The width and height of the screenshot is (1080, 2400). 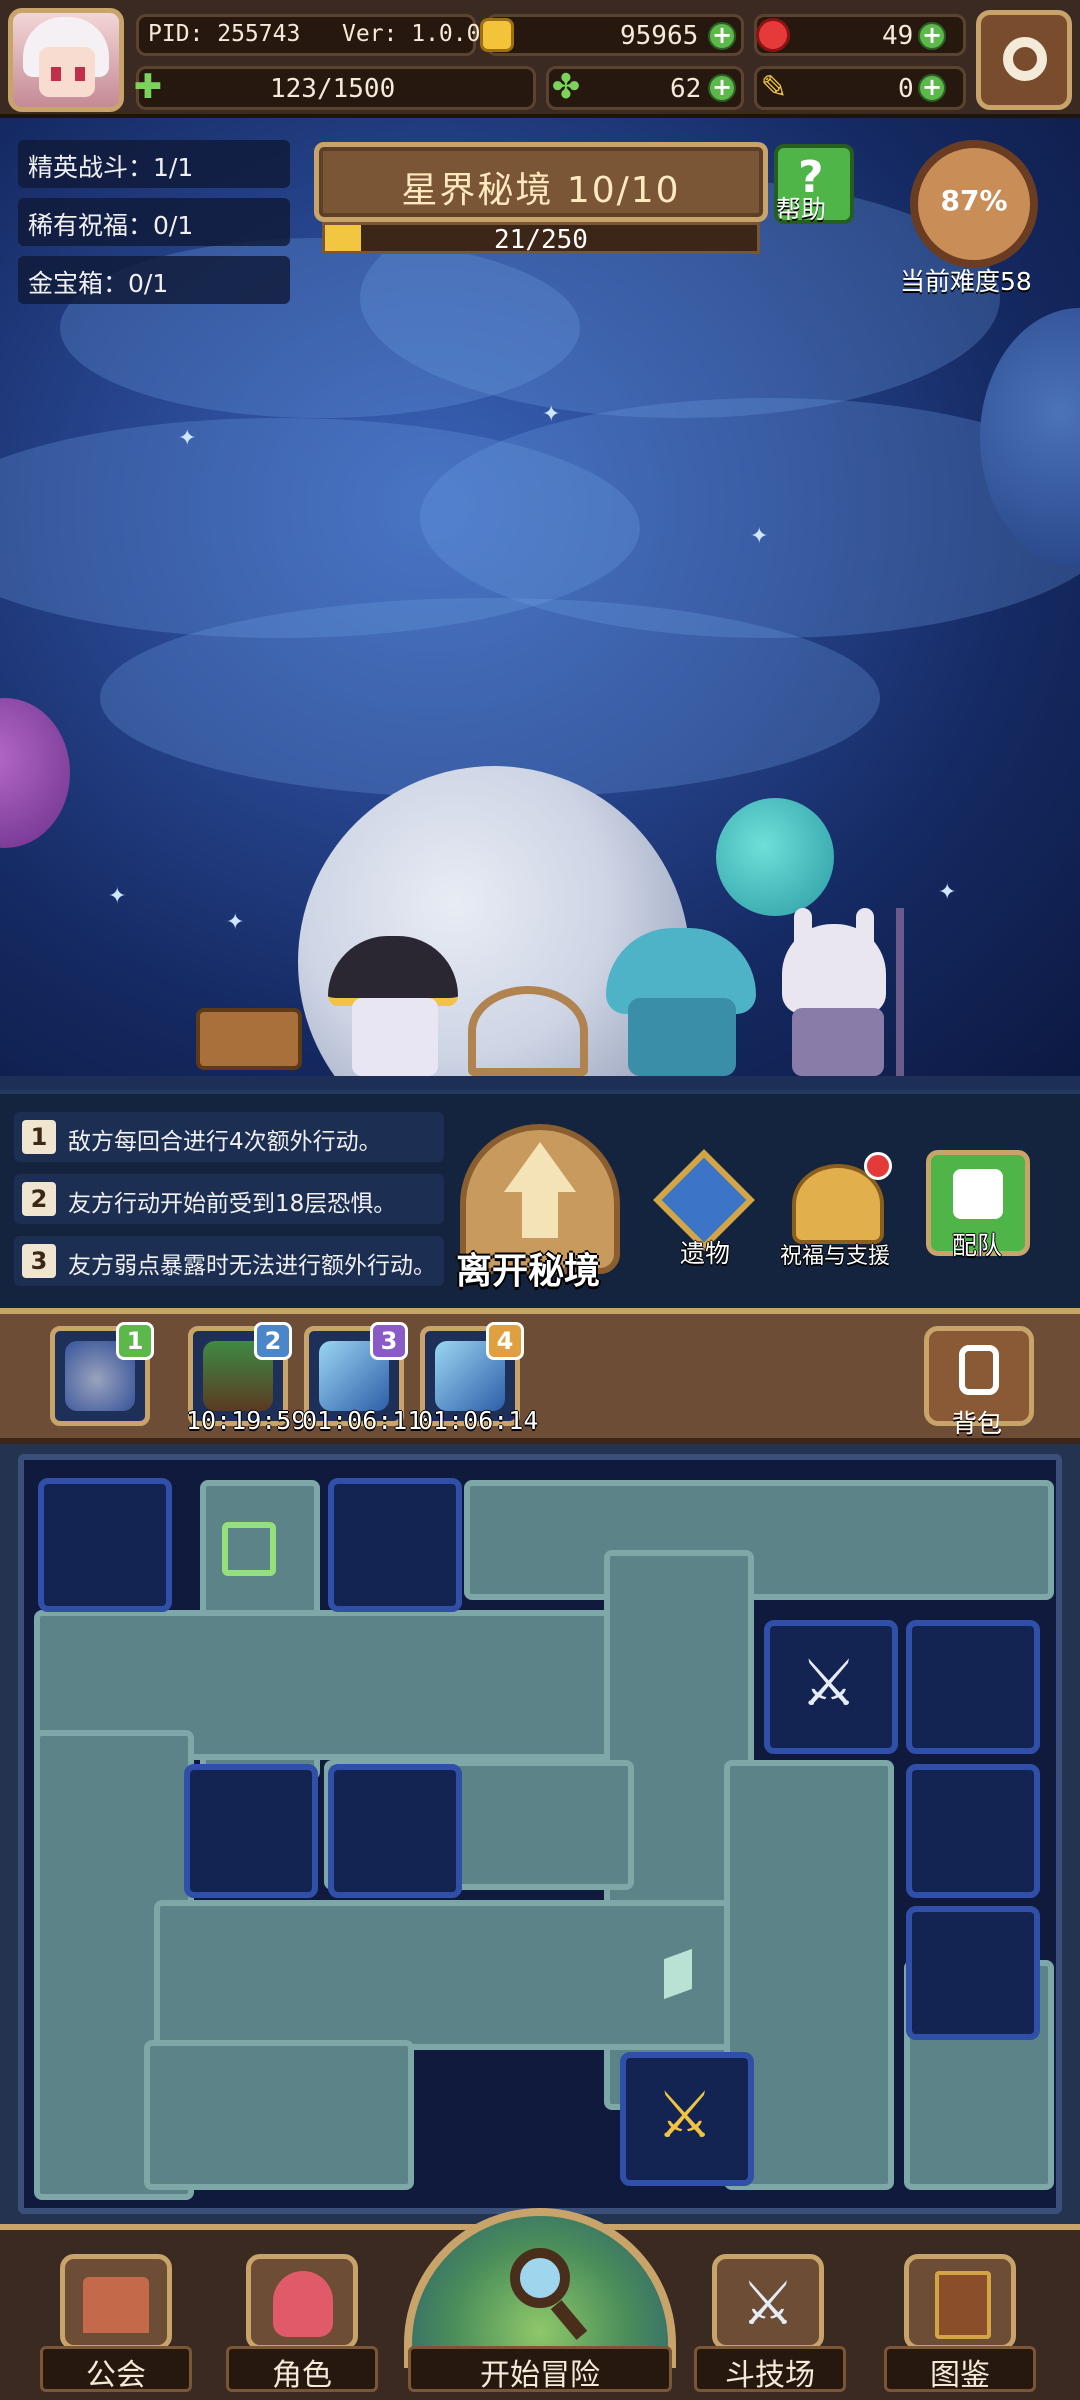 I want to click on rule-1: 1 敌方每回合进行4次额外行动。, so click(x=229, y=1137).